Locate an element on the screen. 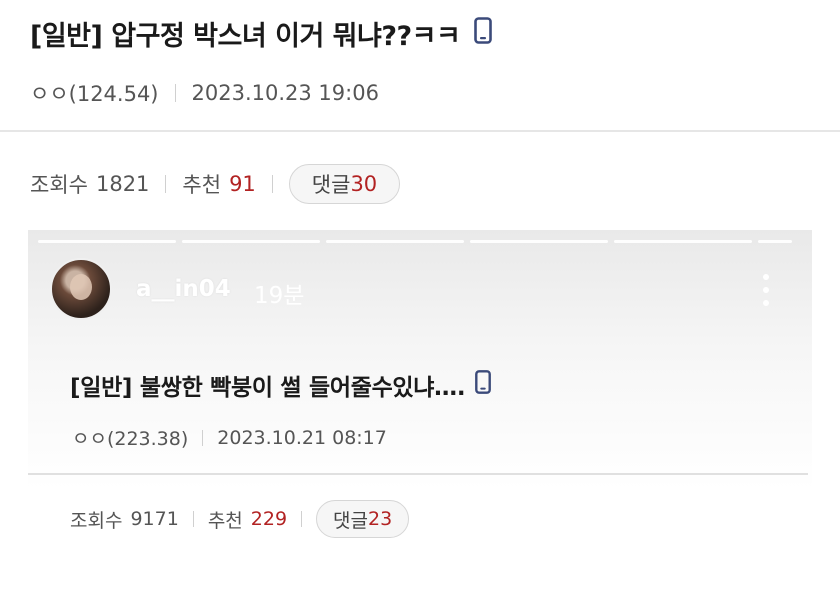  recommend-label: 추천 is located at coordinates (202, 185).